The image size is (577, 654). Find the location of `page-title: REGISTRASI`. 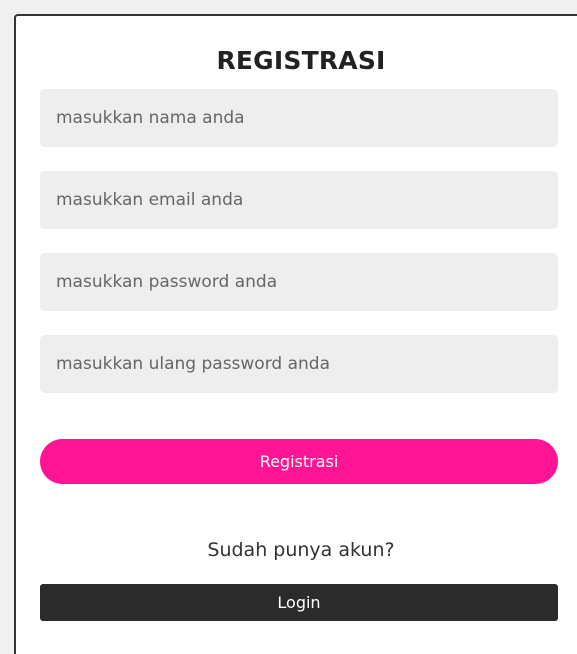

page-title: REGISTRASI is located at coordinates (301, 60).